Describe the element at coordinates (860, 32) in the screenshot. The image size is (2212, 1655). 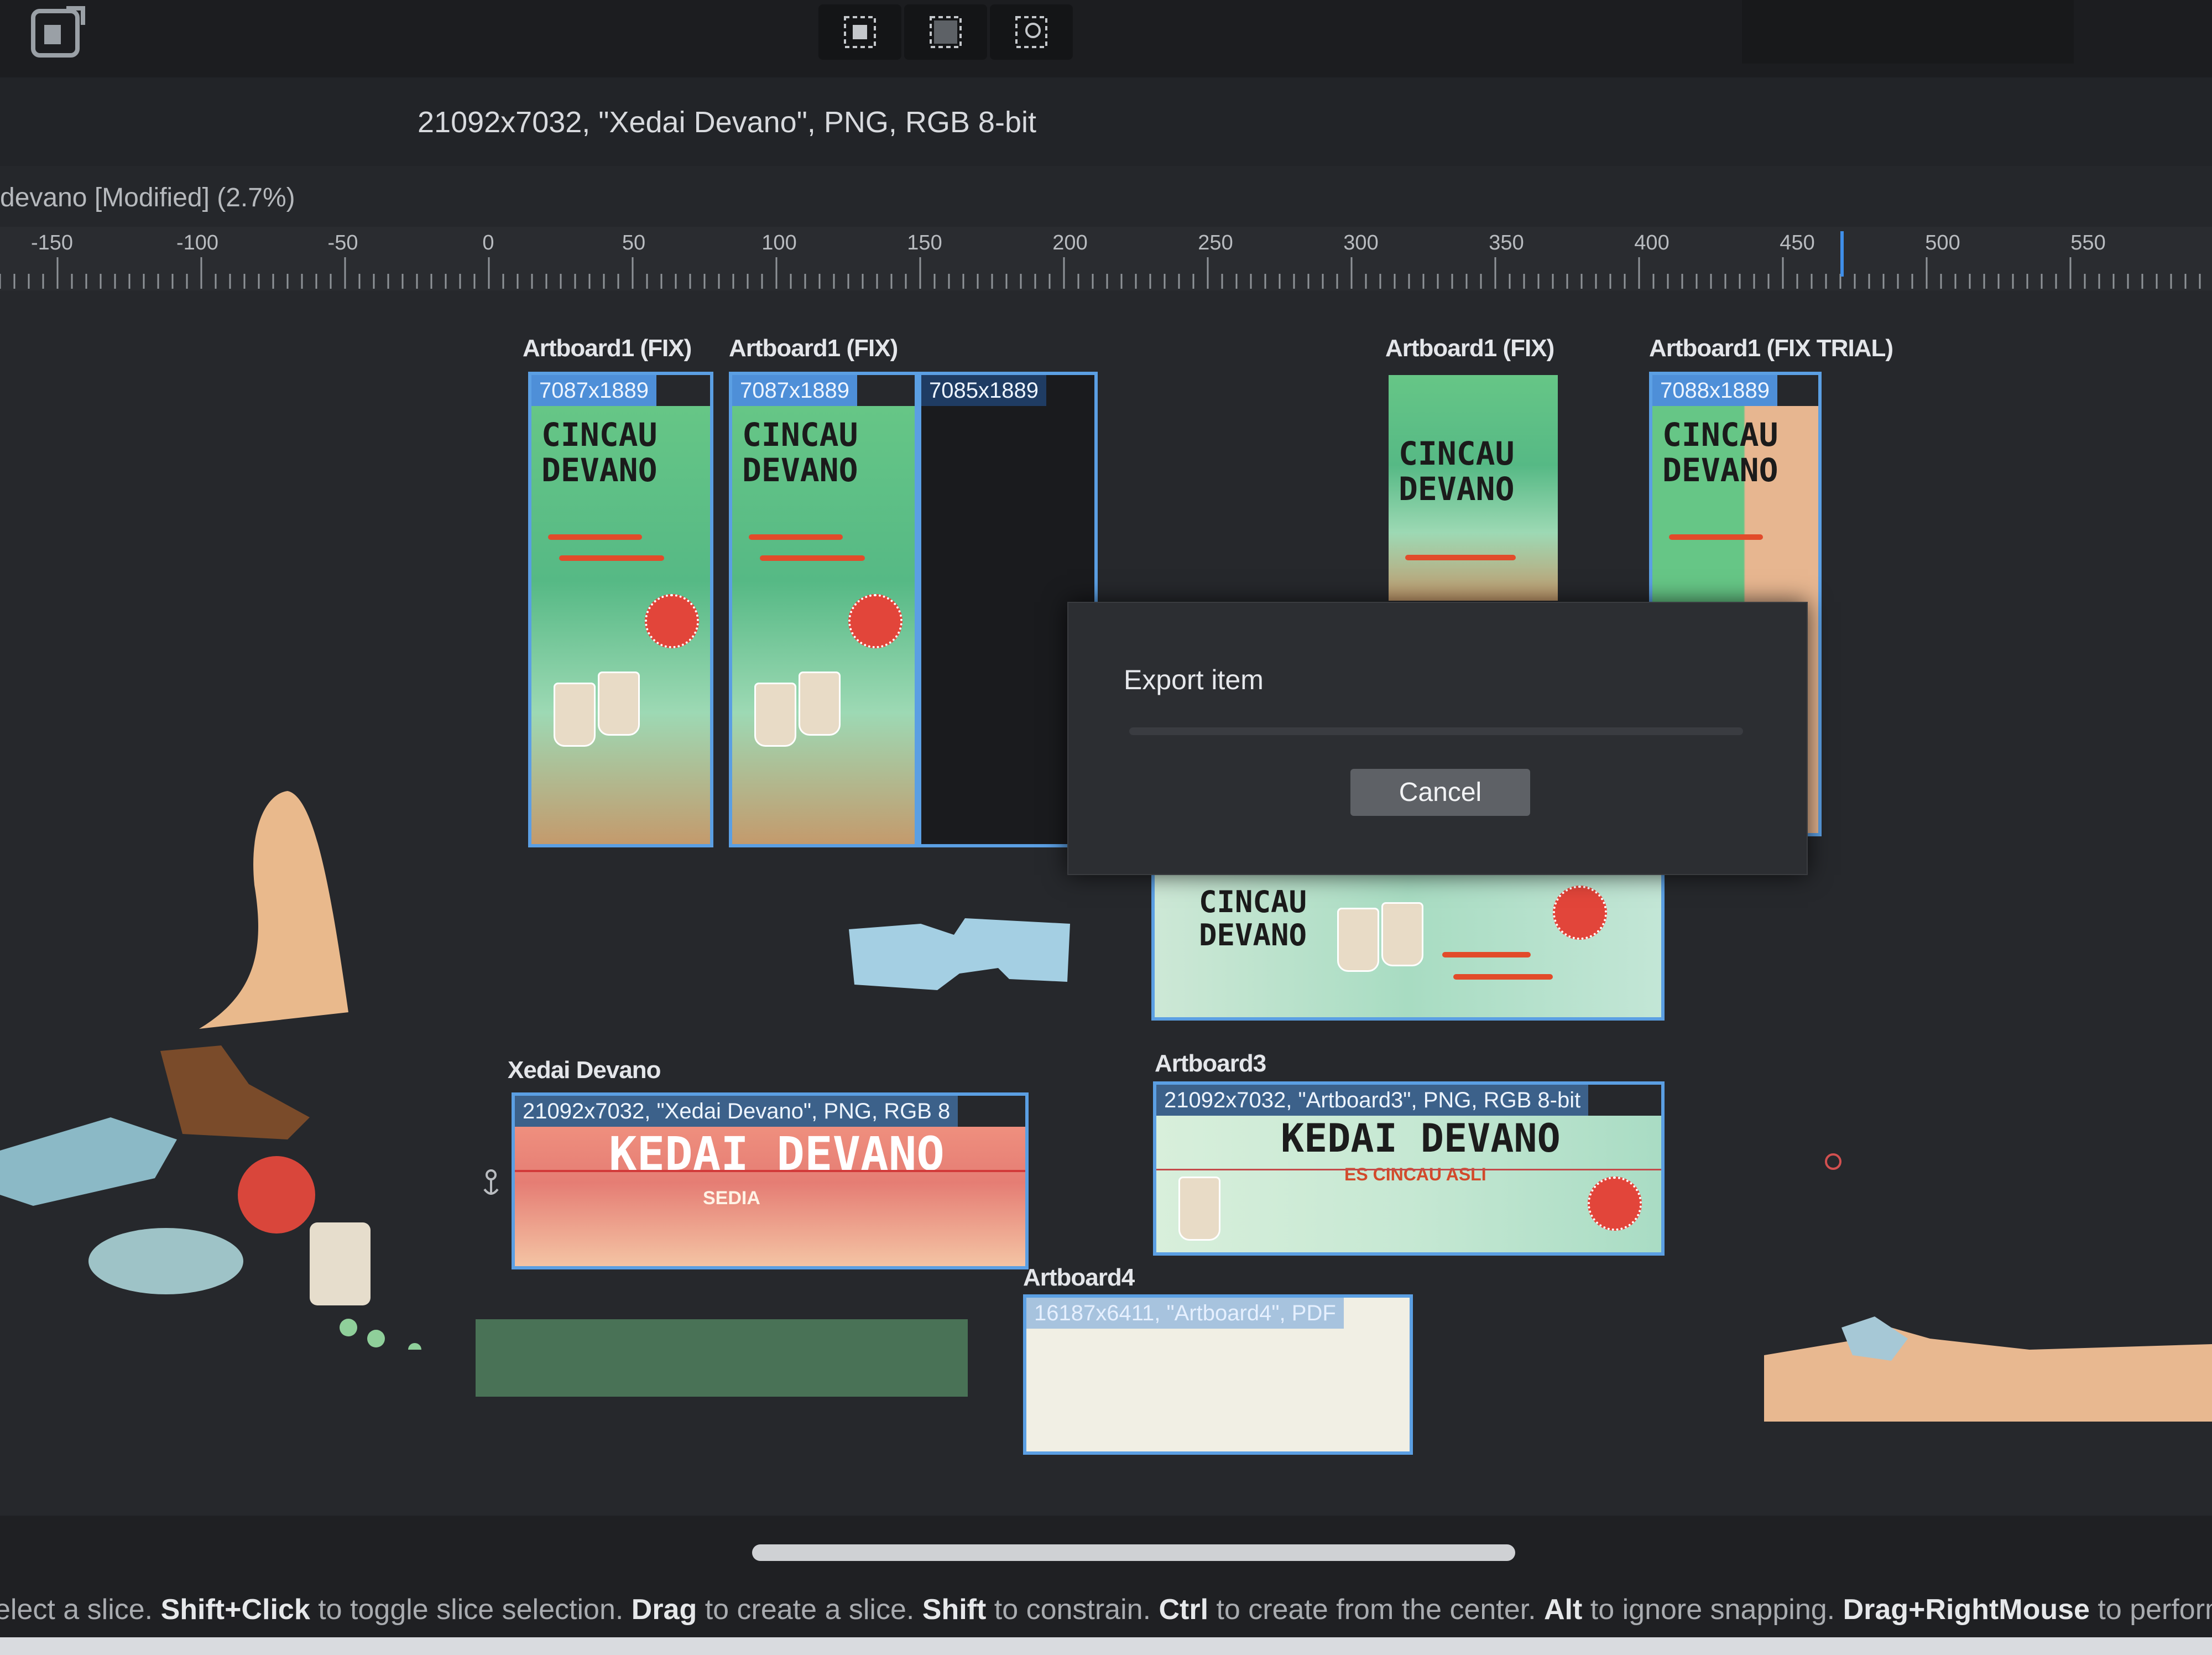
I see `slice-tool-icon` at that location.